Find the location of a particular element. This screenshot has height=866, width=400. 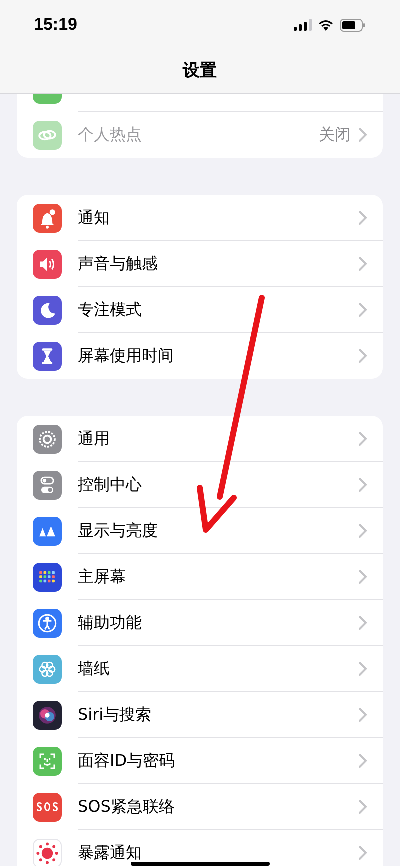

setting-label: 主屏幕 is located at coordinates (102, 576).